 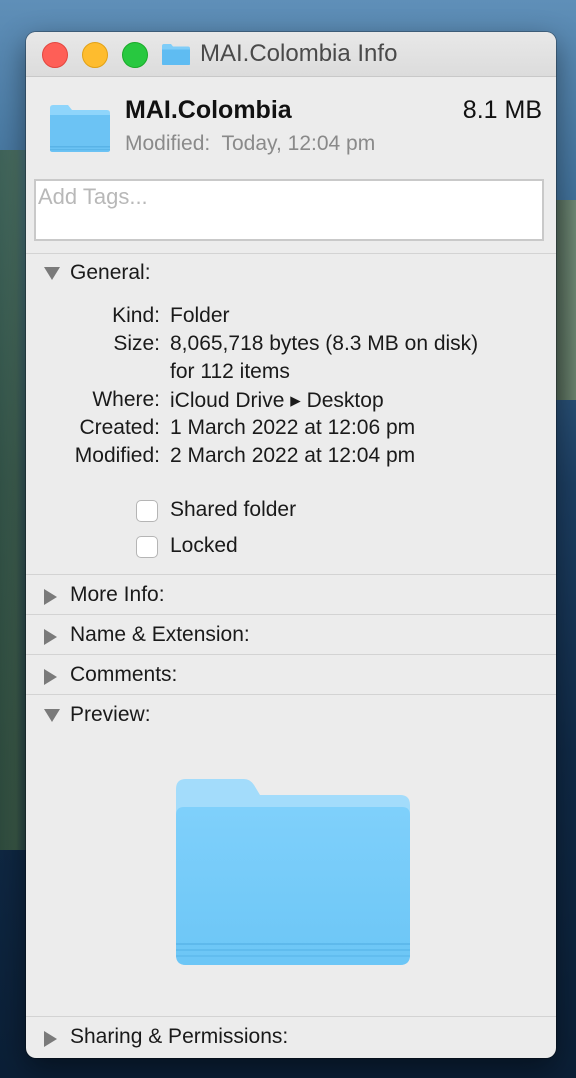 I want to click on section-comments-label: Comments:, so click(x=124, y=674).